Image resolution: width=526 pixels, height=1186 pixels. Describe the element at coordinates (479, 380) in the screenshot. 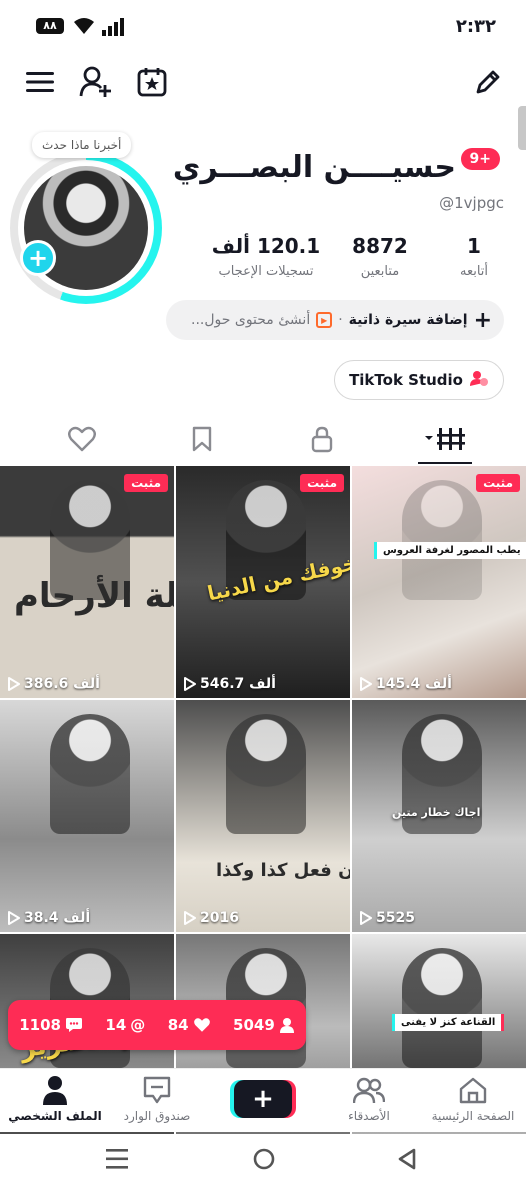

I see `studio-icon` at that location.